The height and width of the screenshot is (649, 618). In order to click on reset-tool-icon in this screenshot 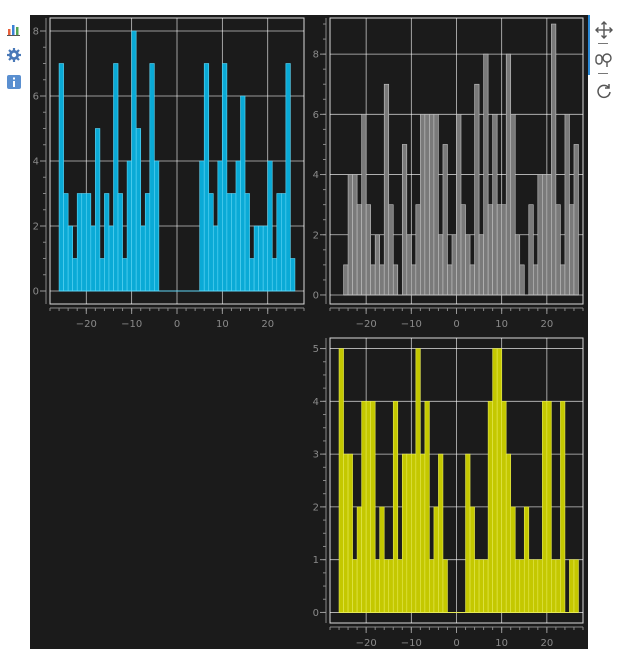, I will do `click(604, 91)`.